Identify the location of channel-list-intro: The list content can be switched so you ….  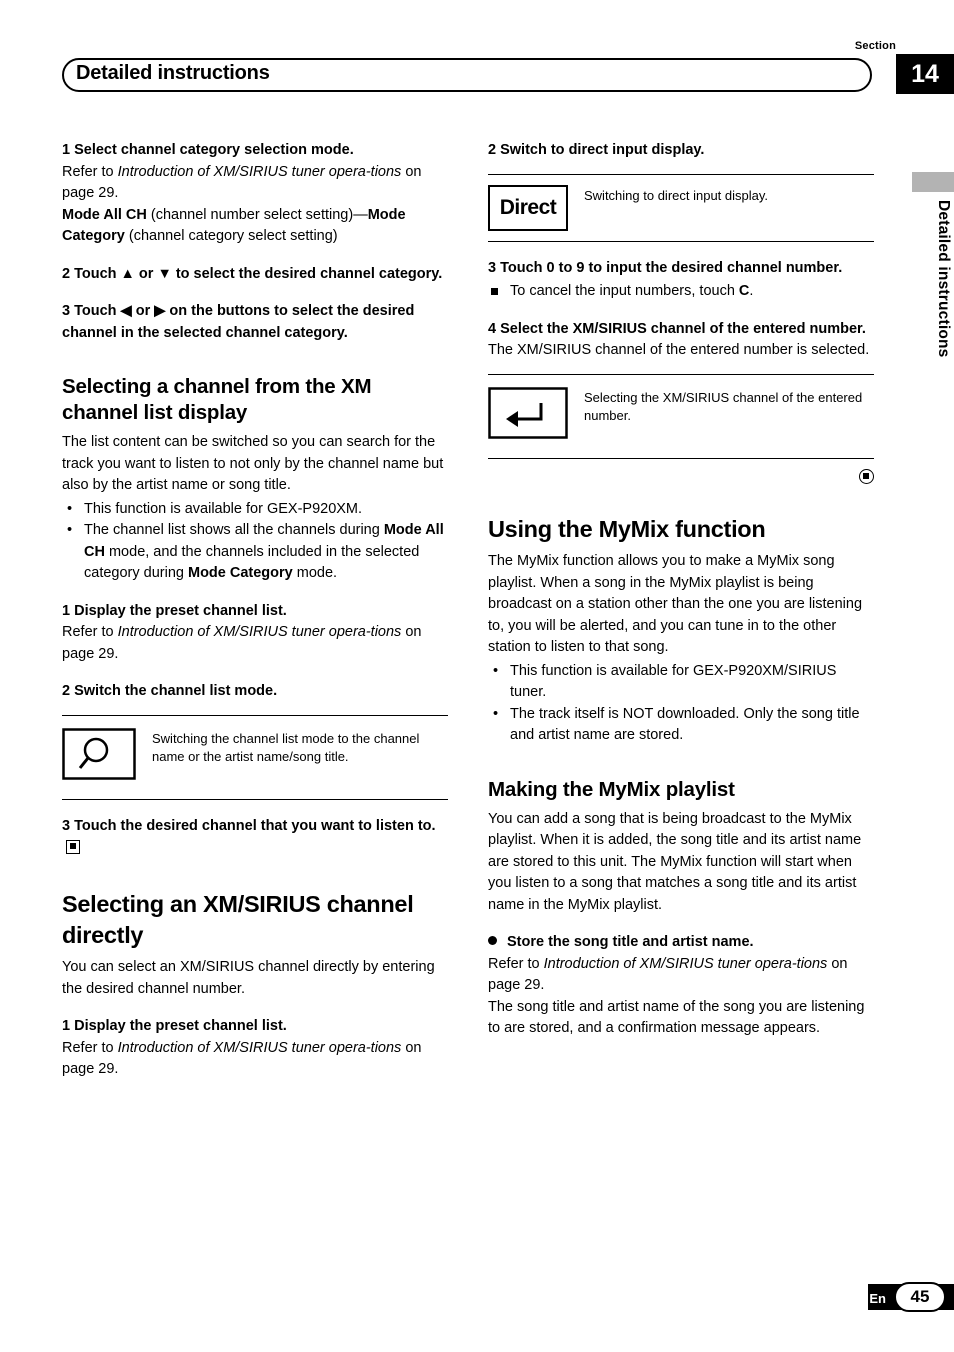
(253, 463).